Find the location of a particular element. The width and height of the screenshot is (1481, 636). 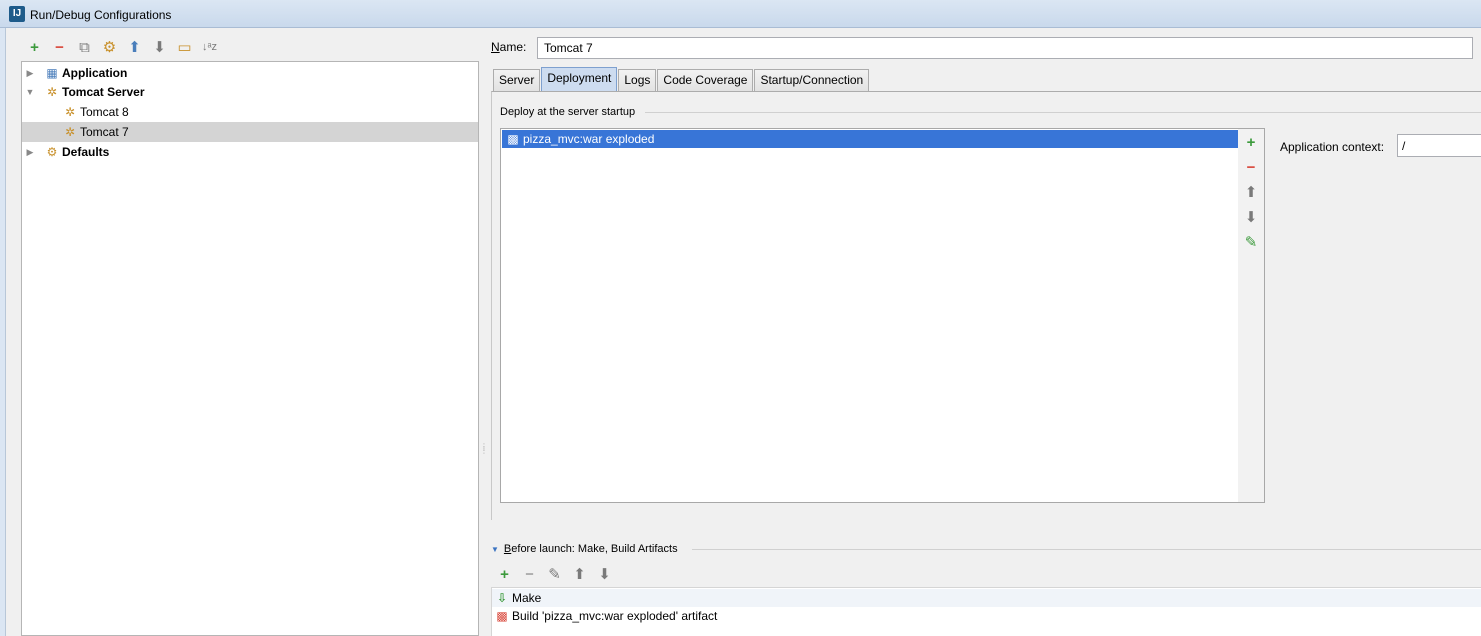

tab-server: Server is located at coordinates (517, 80).